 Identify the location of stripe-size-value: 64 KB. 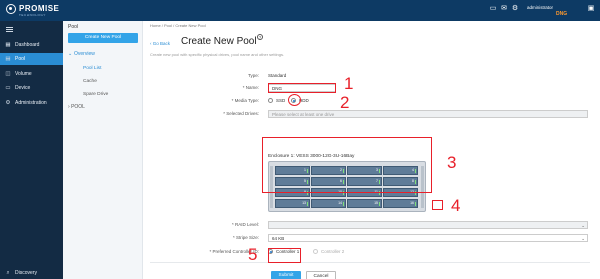
(278, 238).